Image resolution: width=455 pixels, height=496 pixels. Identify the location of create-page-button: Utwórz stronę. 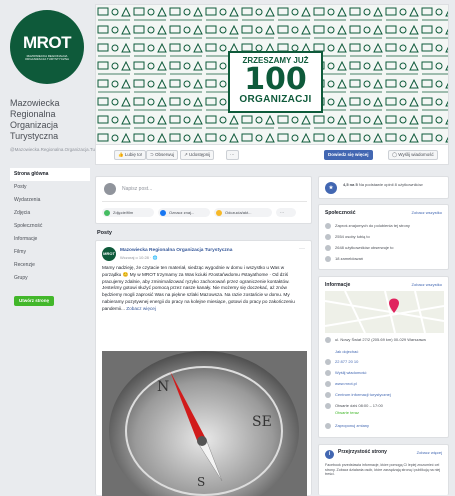
(34, 301).